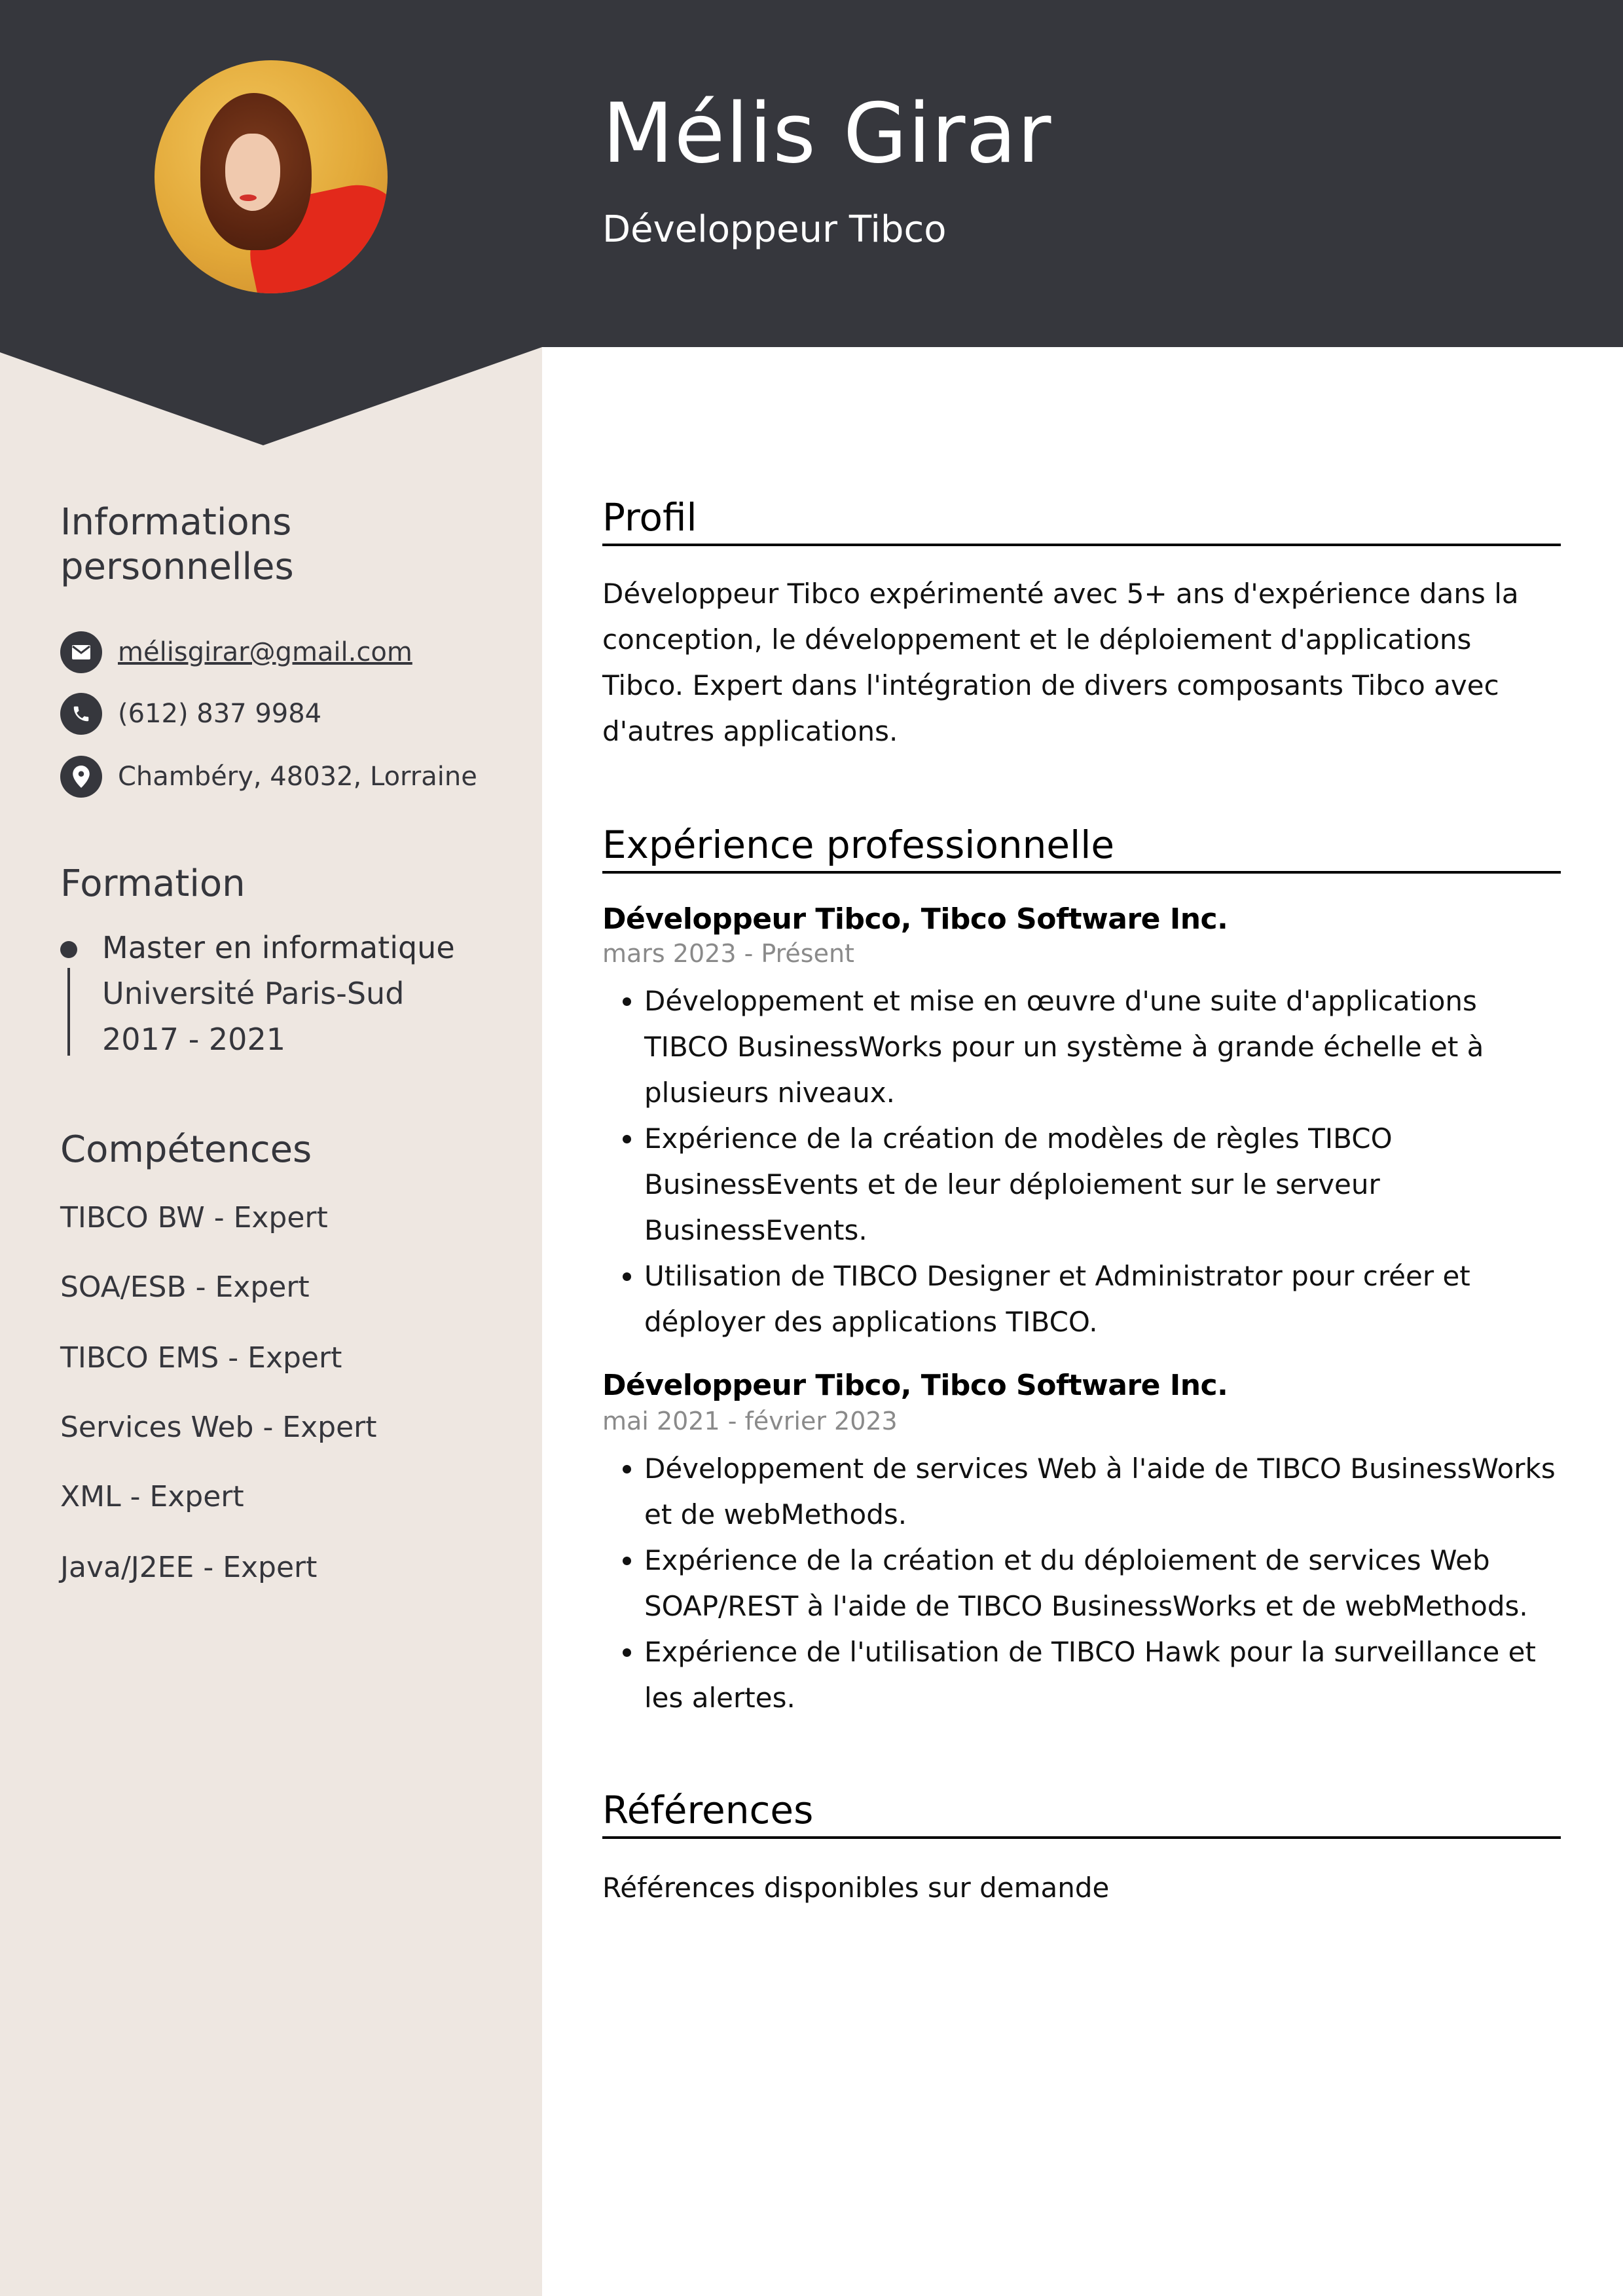 The image size is (1623, 2296). Describe the element at coordinates (81, 777) in the screenshot. I see `location-pin-icon` at that location.